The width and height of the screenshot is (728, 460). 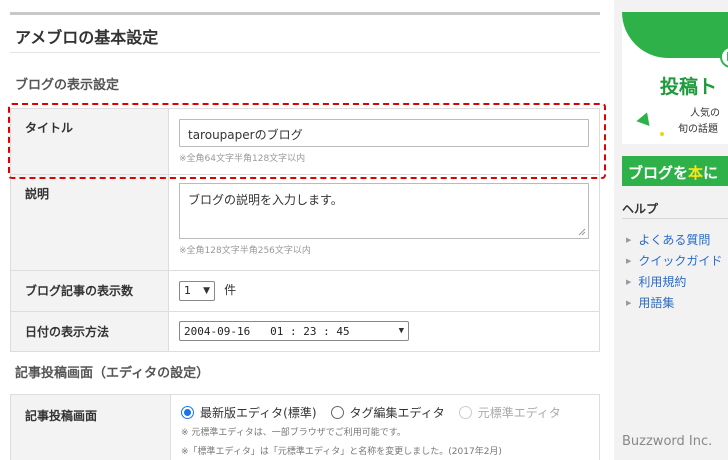 I want to click on help-item-faq: ▶ よくある質問, so click(x=674, y=239).